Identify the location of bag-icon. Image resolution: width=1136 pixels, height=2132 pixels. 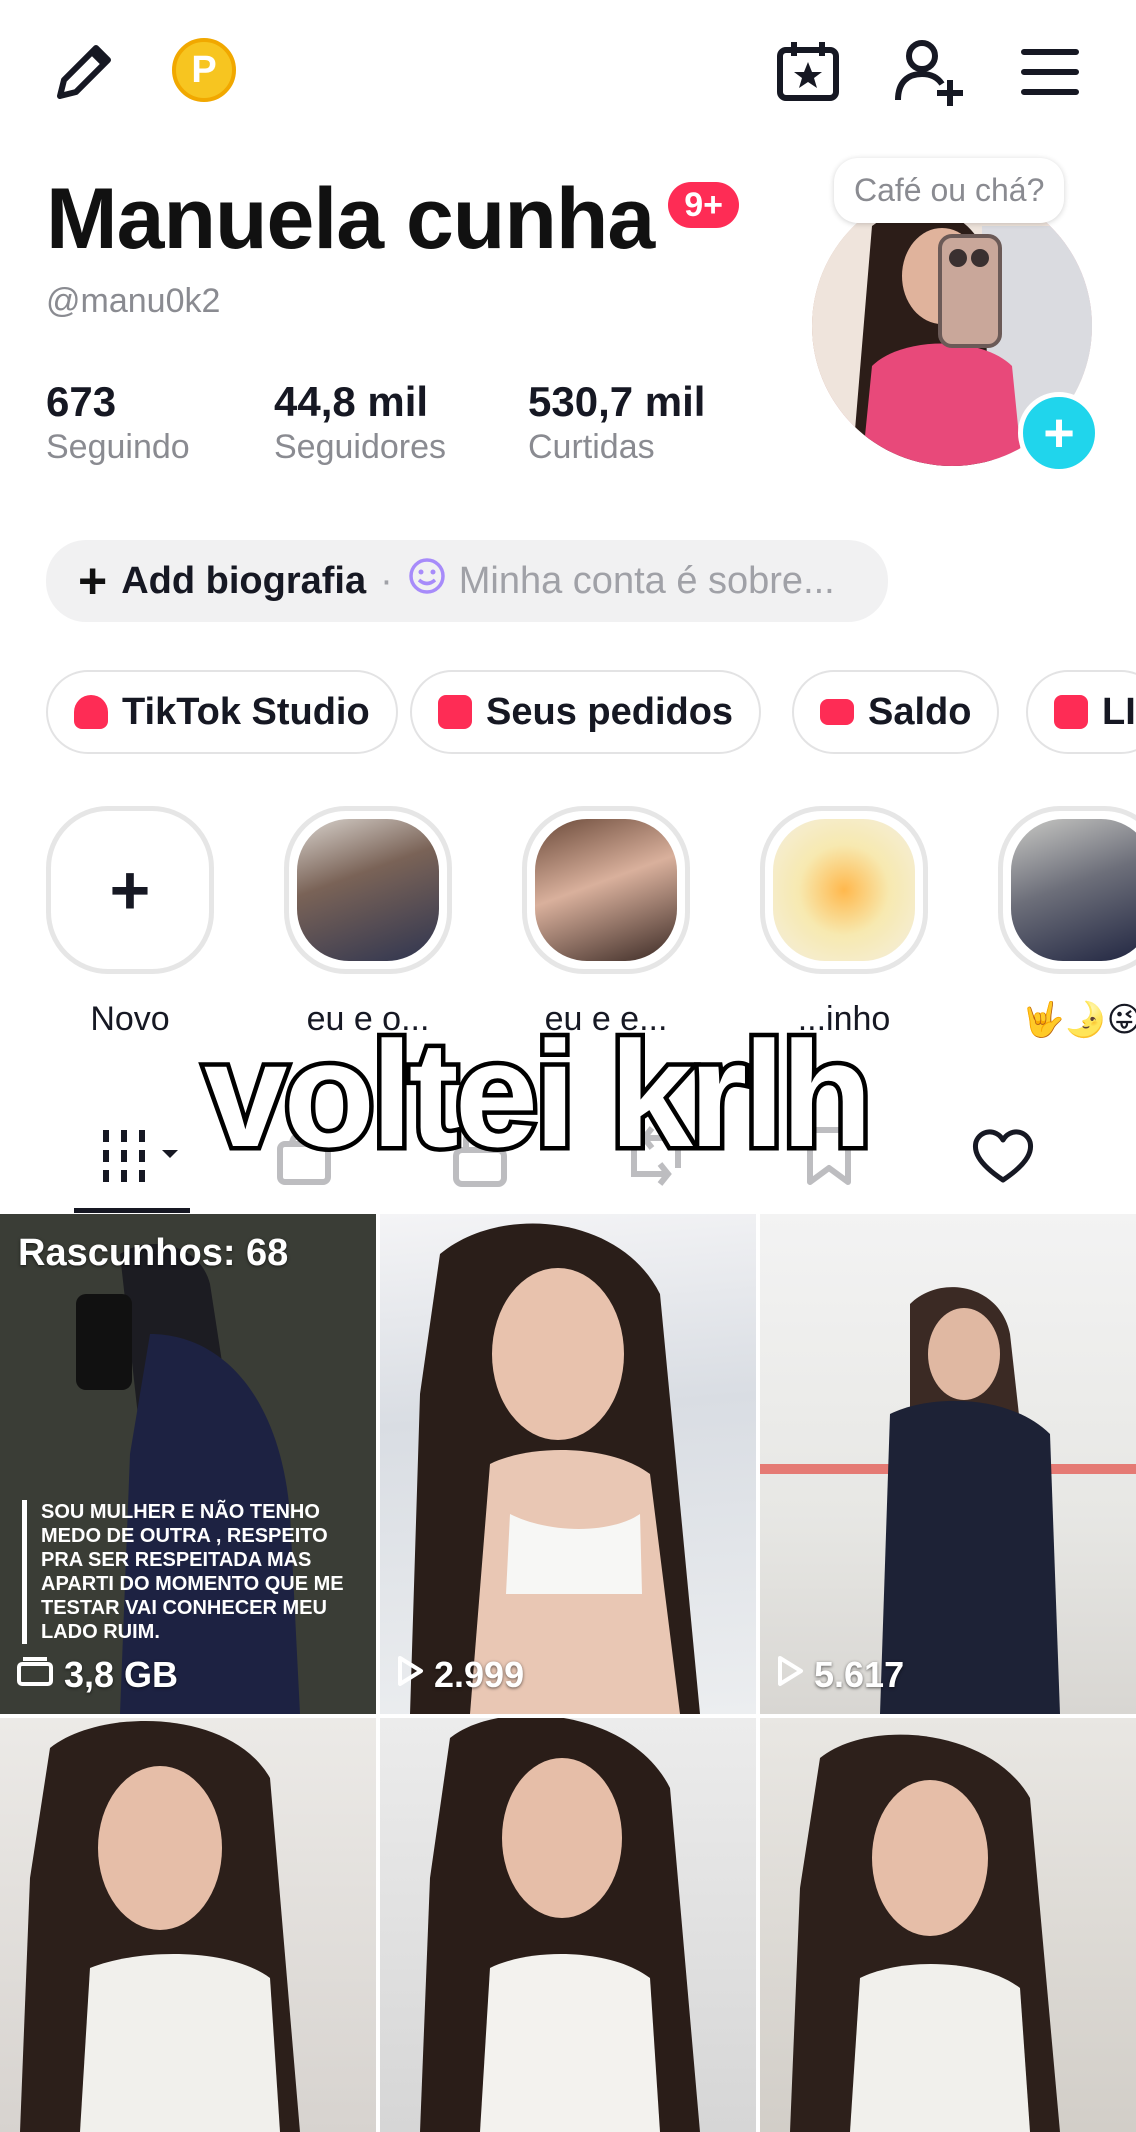
(455, 712).